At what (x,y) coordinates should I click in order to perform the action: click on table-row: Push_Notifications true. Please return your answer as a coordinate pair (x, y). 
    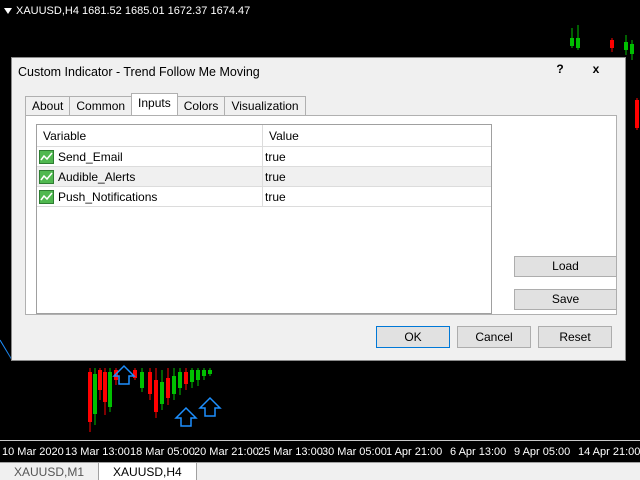
    Looking at the image, I should click on (264, 196).